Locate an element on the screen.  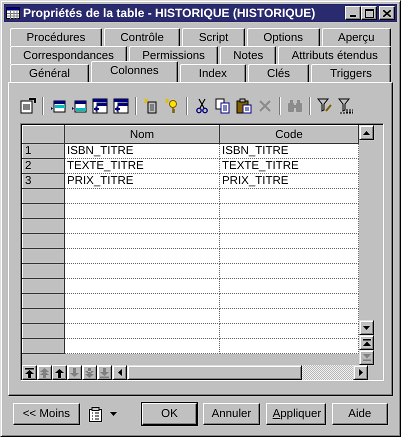
key-sparkle-icon is located at coordinates (172, 106).